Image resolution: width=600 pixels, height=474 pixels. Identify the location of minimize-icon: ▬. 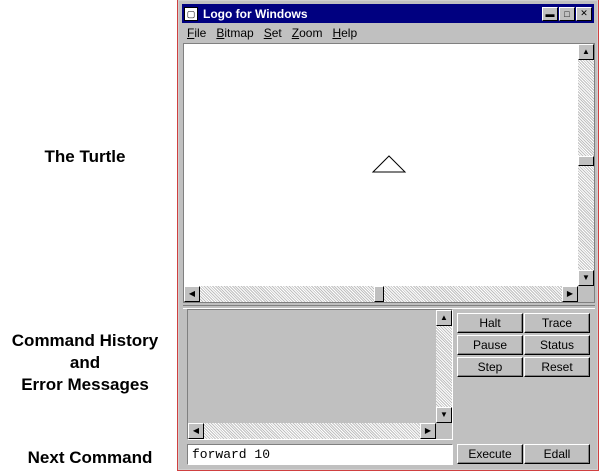
(550, 13).